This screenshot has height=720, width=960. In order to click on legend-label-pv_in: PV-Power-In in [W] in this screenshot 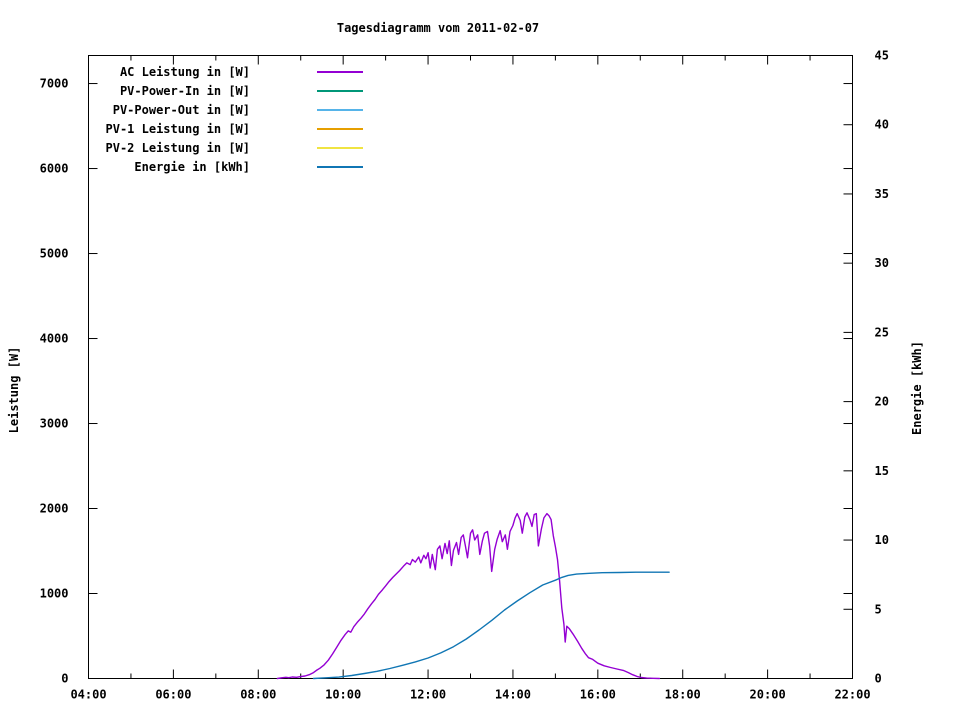, I will do `click(184, 91)`.